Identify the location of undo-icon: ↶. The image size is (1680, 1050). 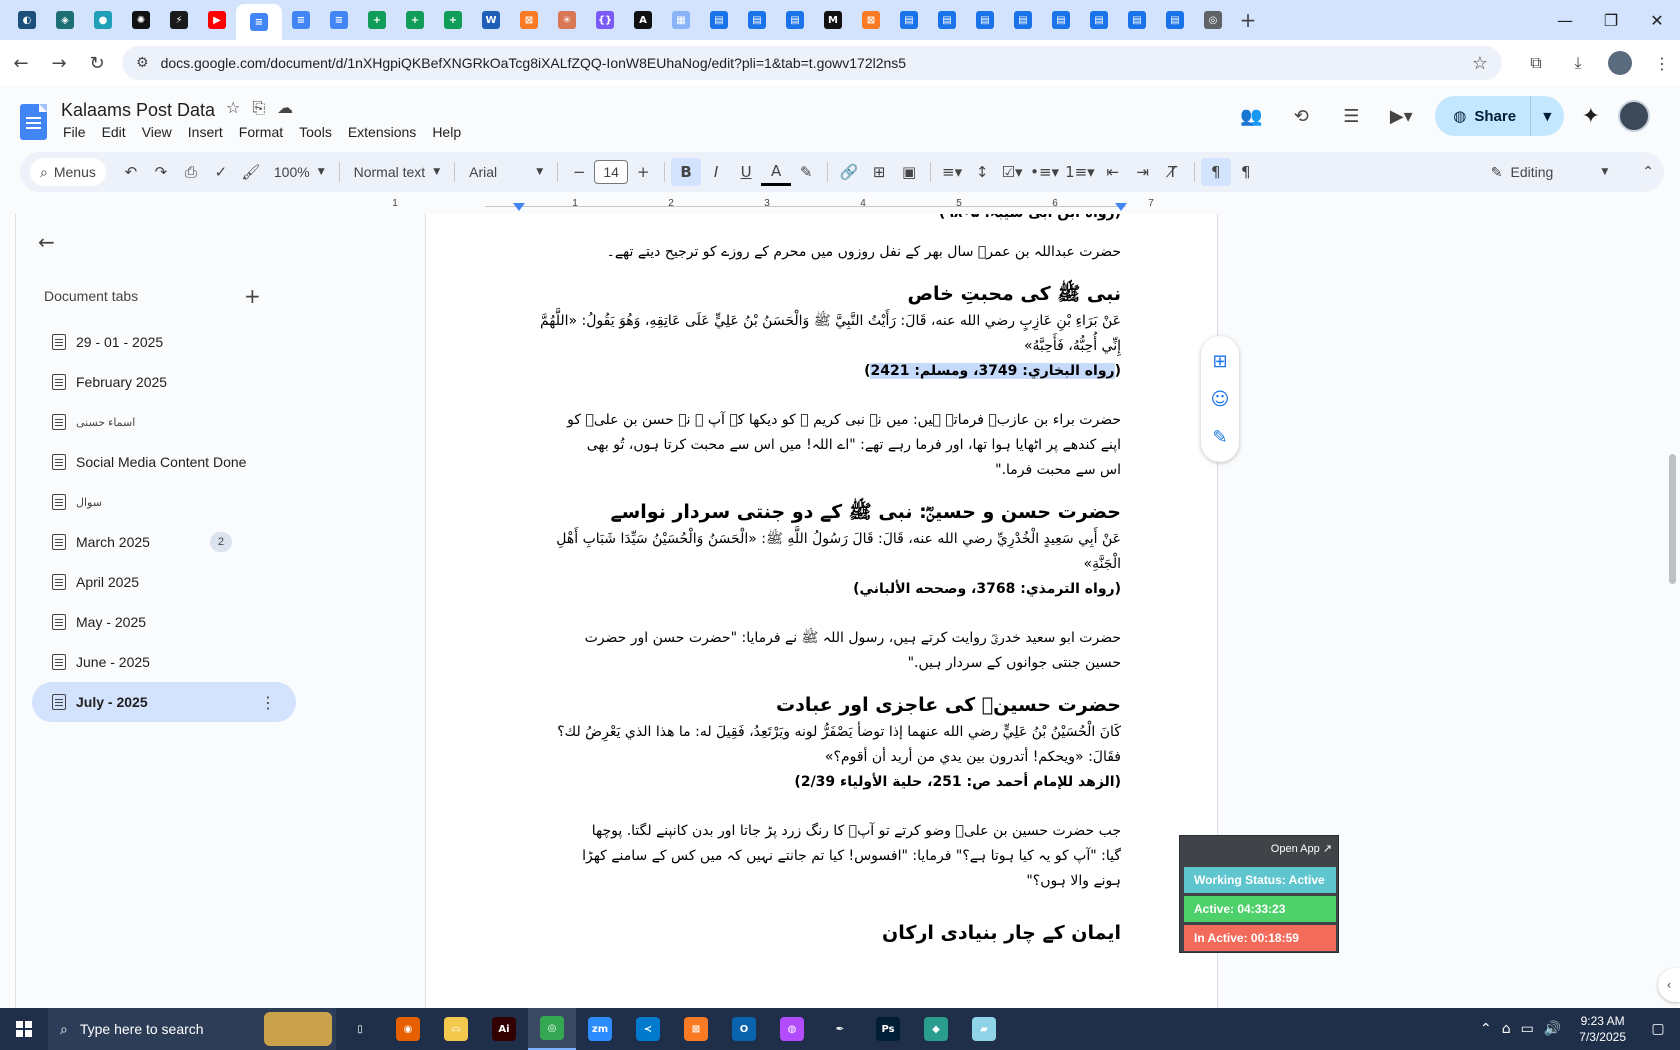
(131, 172).